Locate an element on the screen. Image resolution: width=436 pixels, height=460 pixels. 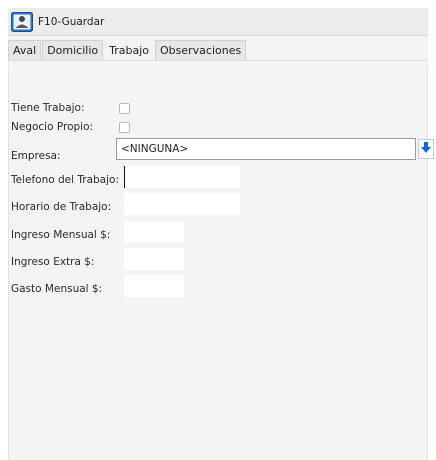
toolbar: F10-Guardar is located at coordinates (218, 22).